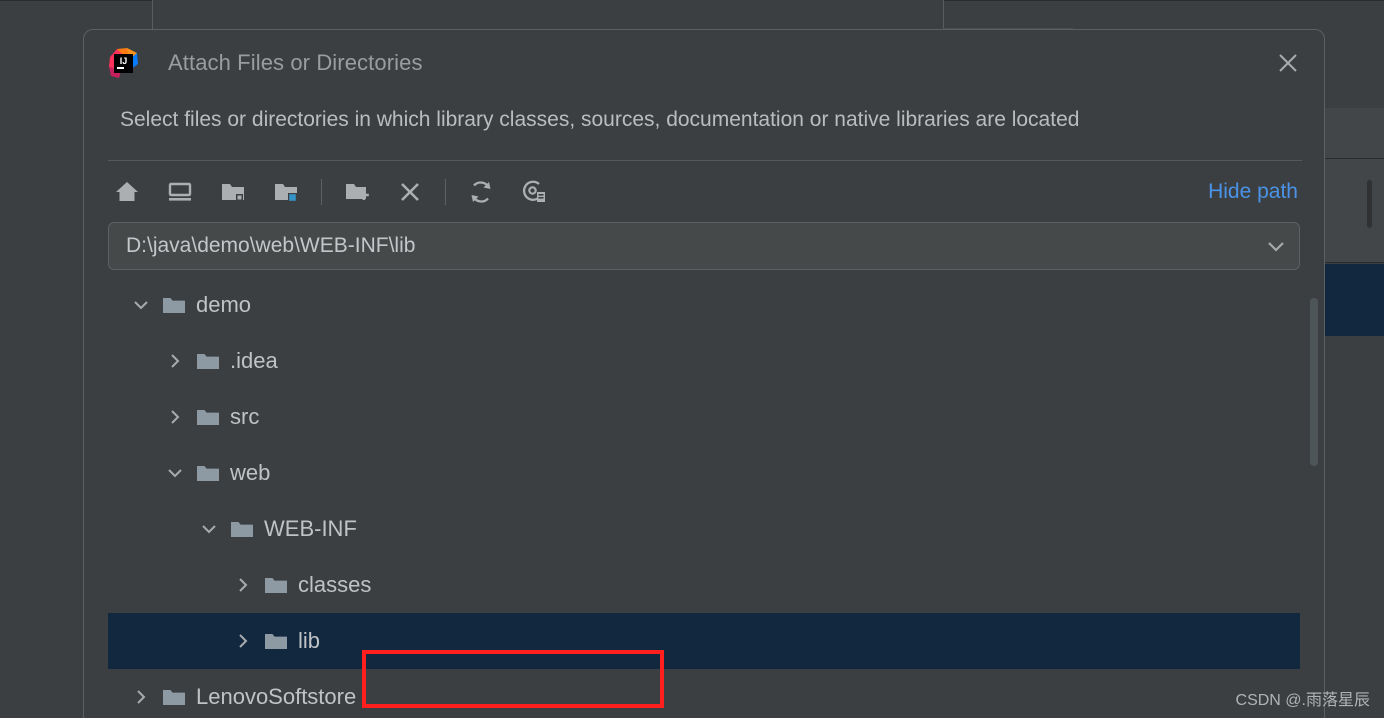 This screenshot has height=718, width=1384. I want to click on home-icon, so click(127, 192).